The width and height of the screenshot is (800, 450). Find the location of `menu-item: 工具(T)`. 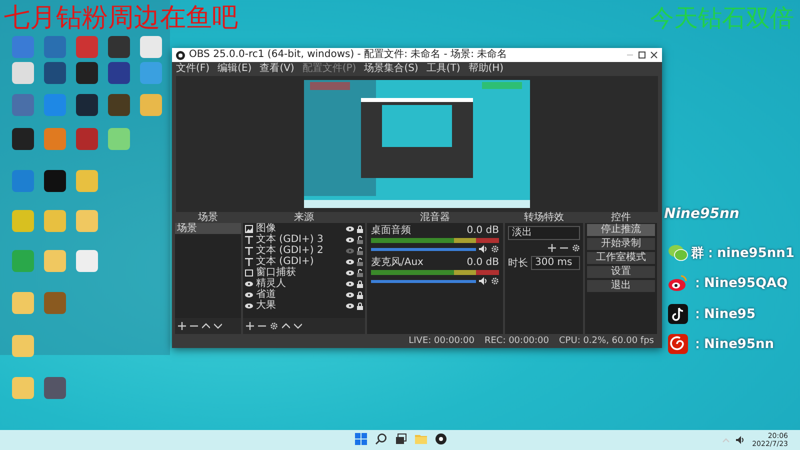

menu-item: 工具(T) is located at coordinates (443, 69).